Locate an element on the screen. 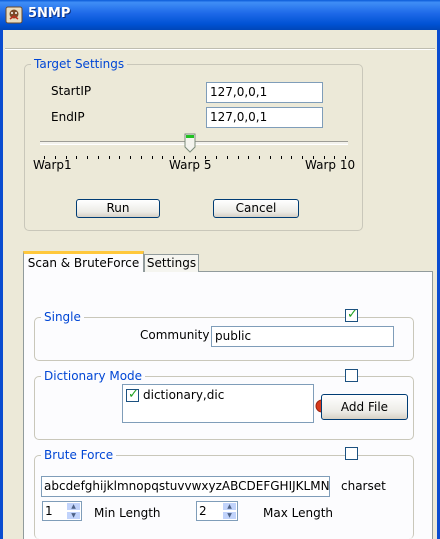 This screenshot has height=539, width=440. brute-force-group: Brute Force is located at coordinates (224, 493).